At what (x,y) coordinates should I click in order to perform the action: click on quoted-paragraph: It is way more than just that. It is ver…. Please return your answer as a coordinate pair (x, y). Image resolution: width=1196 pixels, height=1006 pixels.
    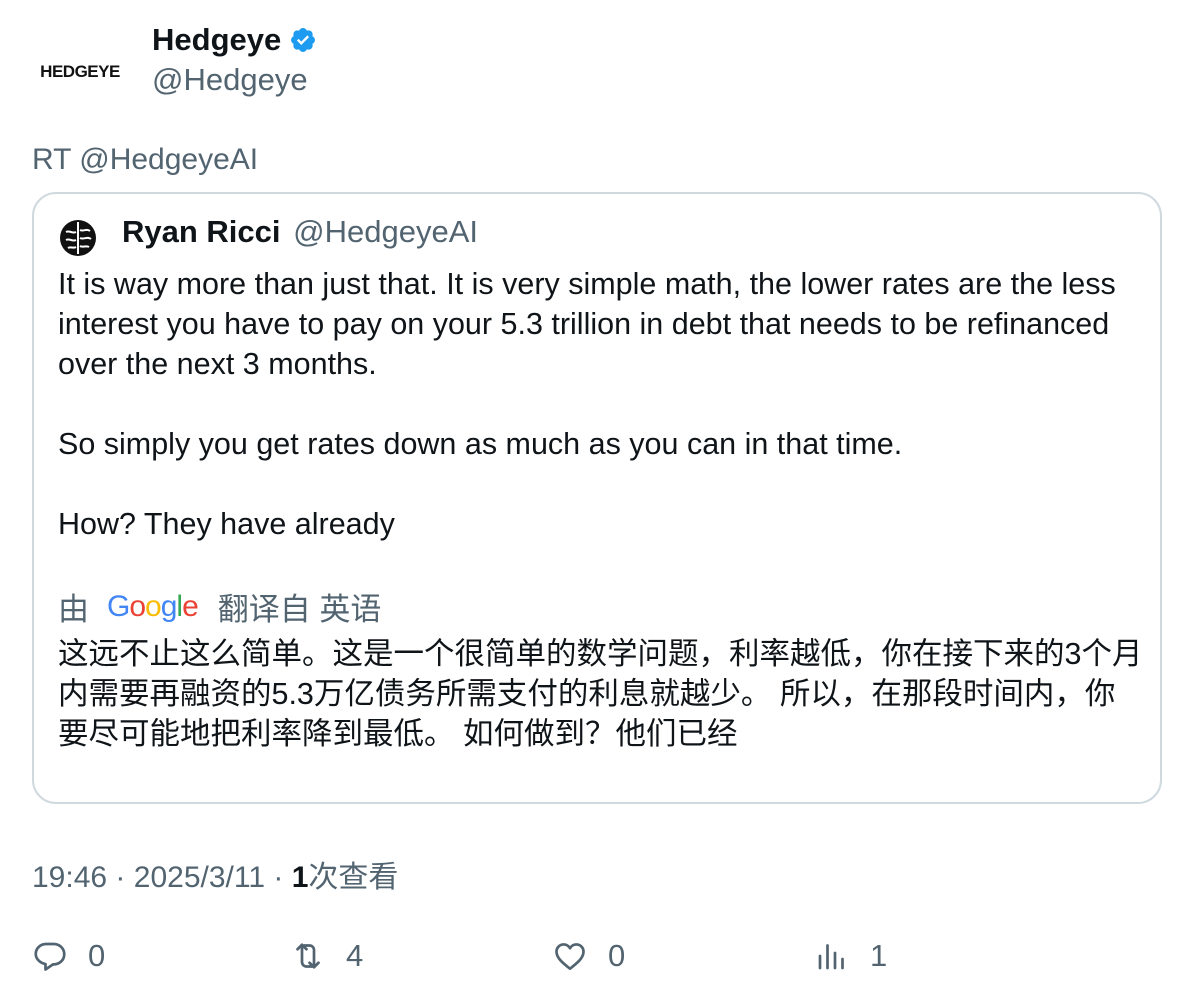
    Looking at the image, I should click on (587, 324).